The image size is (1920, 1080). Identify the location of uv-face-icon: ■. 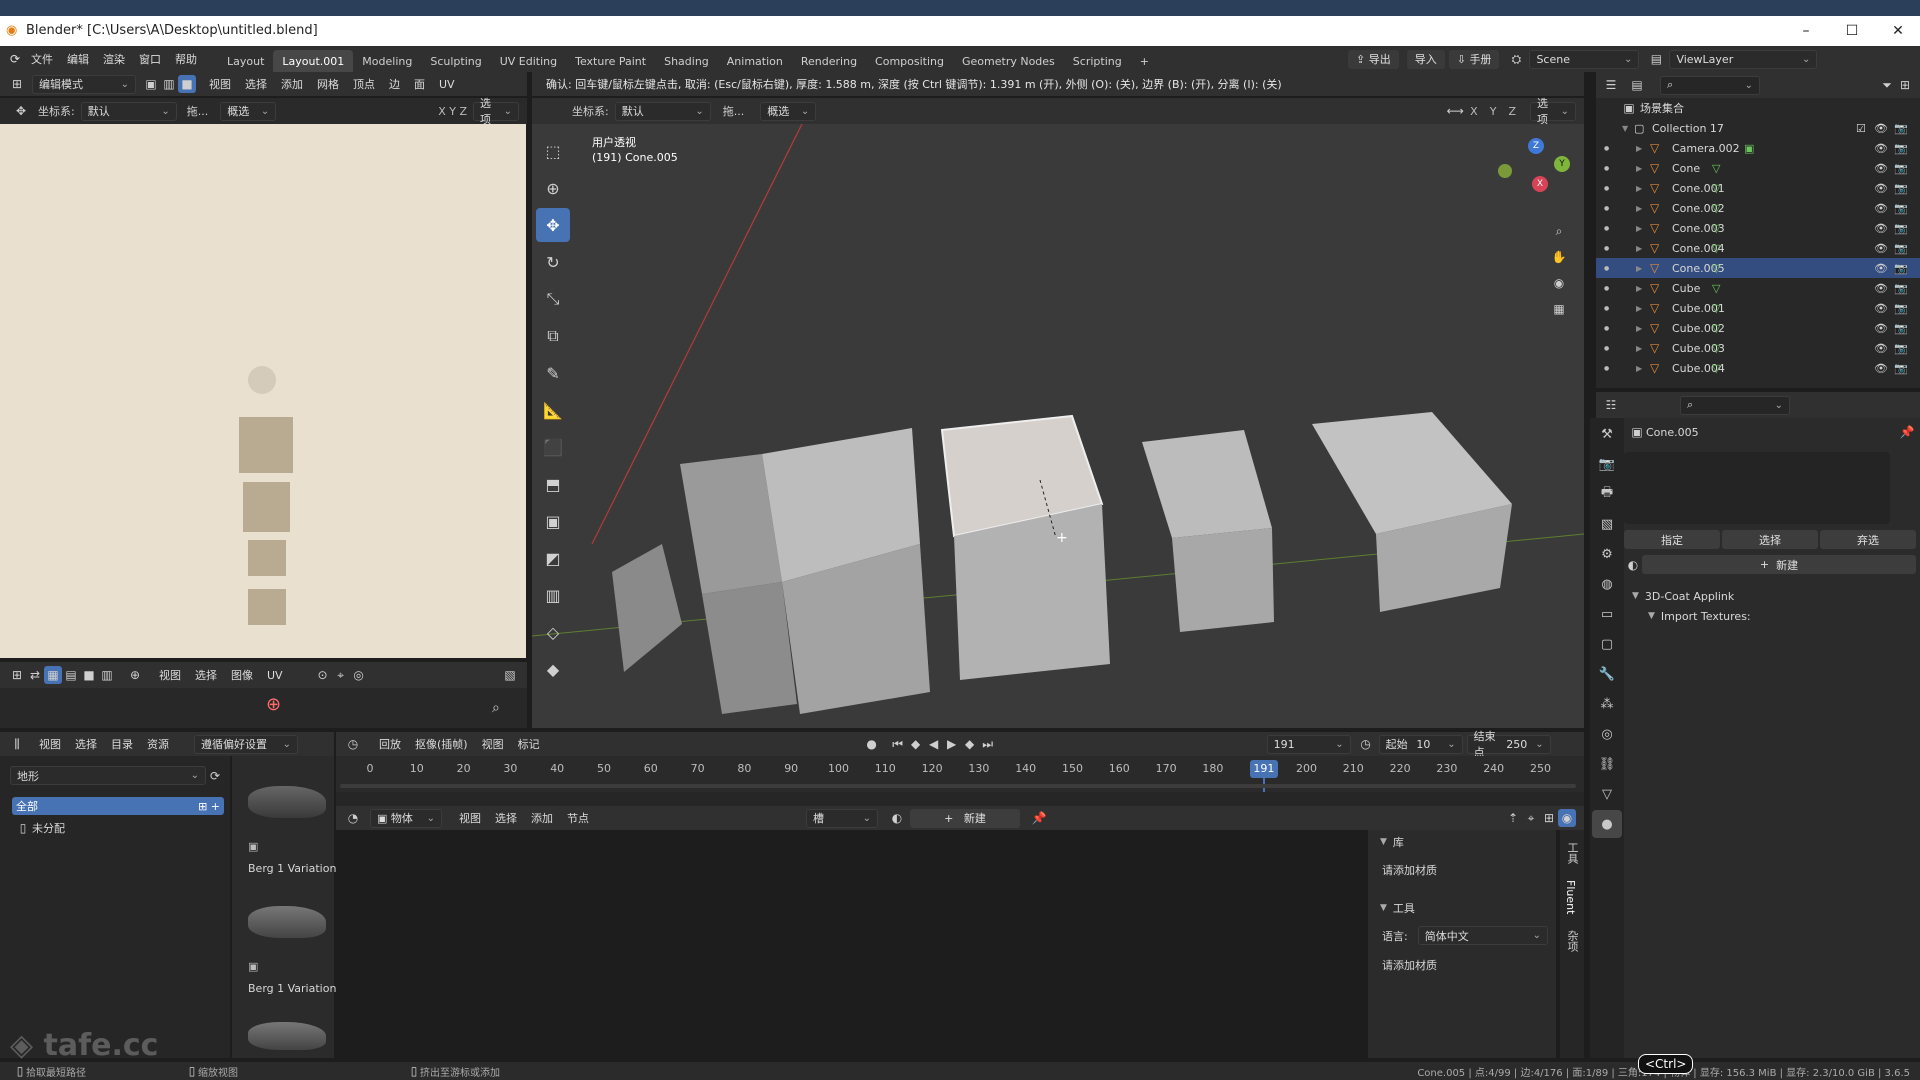
(89, 675).